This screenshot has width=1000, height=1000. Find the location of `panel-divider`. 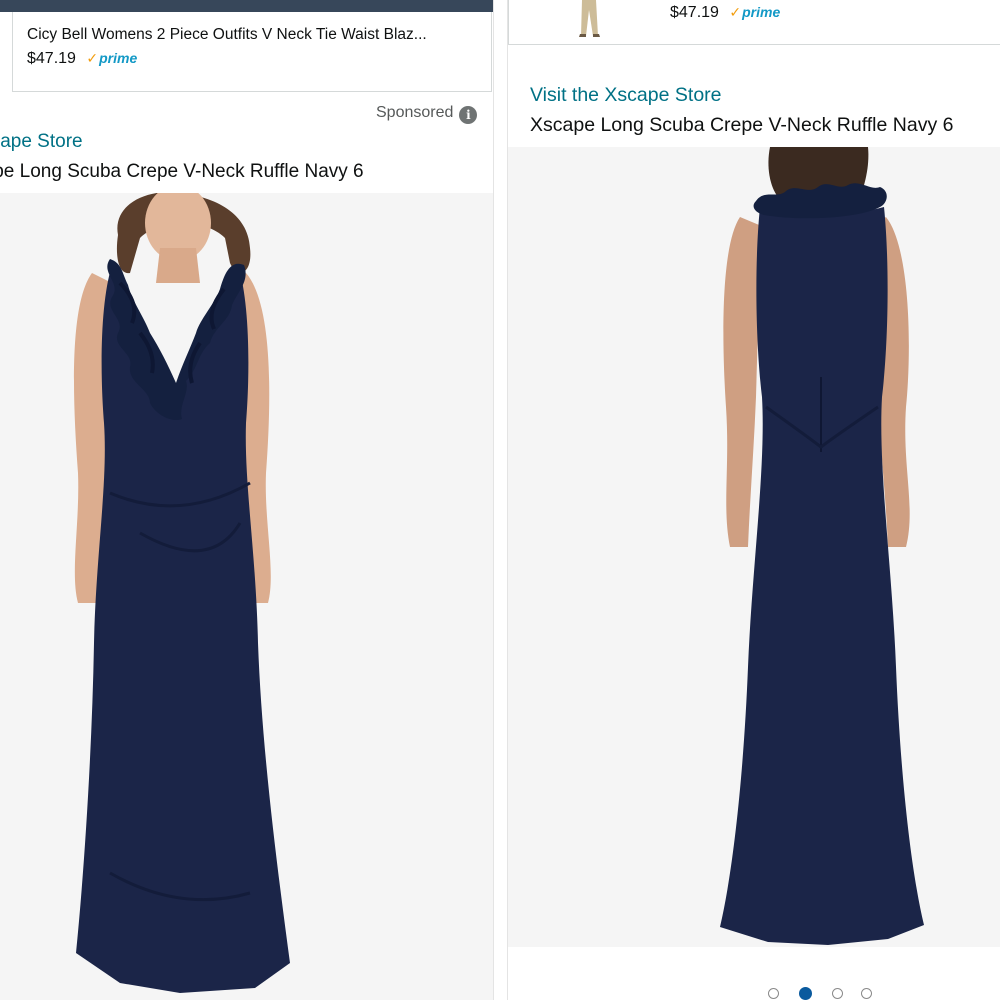

panel-divider is located at coordinates (500, 500).